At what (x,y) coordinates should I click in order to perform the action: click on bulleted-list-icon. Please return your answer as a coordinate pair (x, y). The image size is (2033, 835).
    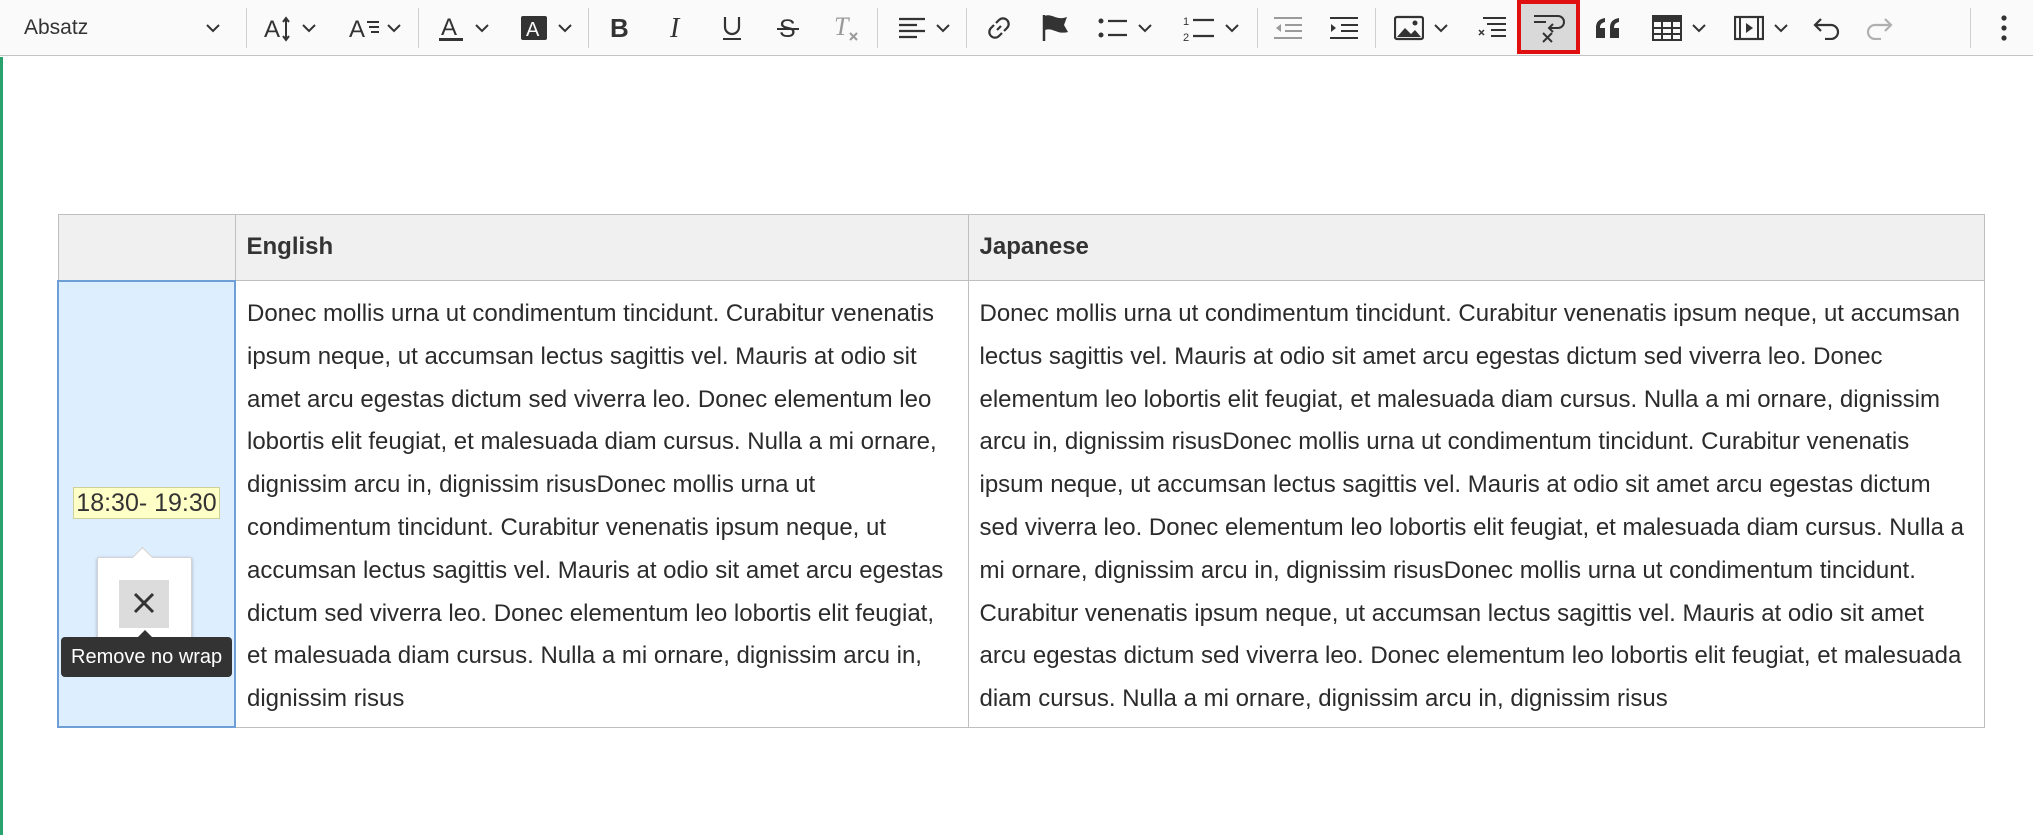
    Looking at the image, I should click on (1113, 28).